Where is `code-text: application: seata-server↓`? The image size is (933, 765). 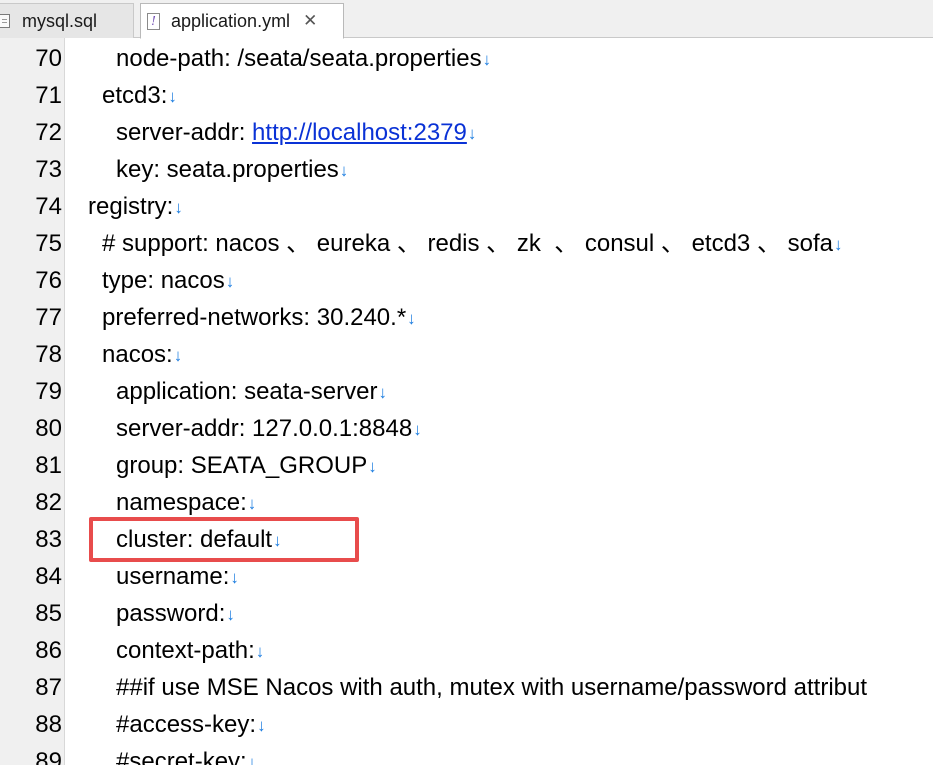
code-text: application: seata-server↓ is located at coordinates (251, 392).